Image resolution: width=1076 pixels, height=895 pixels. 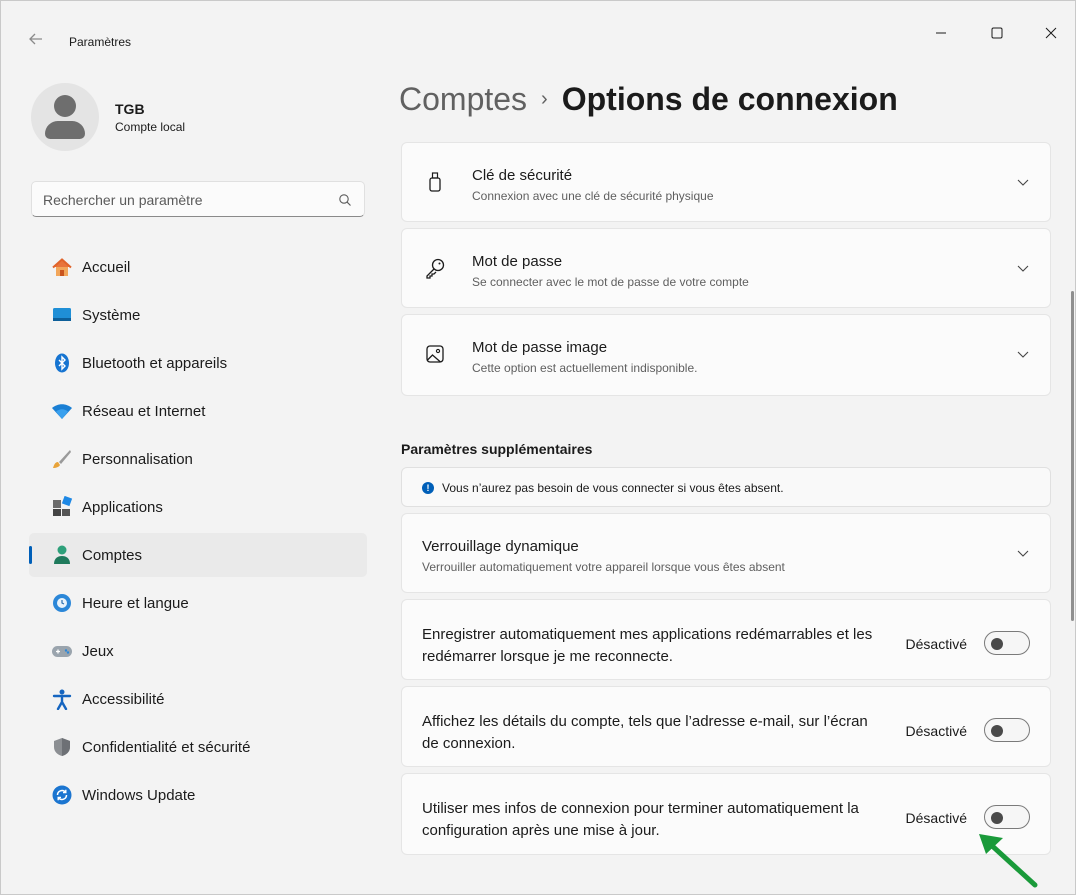 I want to click on page-title: Options de connexion, so click(x=729, y=99).